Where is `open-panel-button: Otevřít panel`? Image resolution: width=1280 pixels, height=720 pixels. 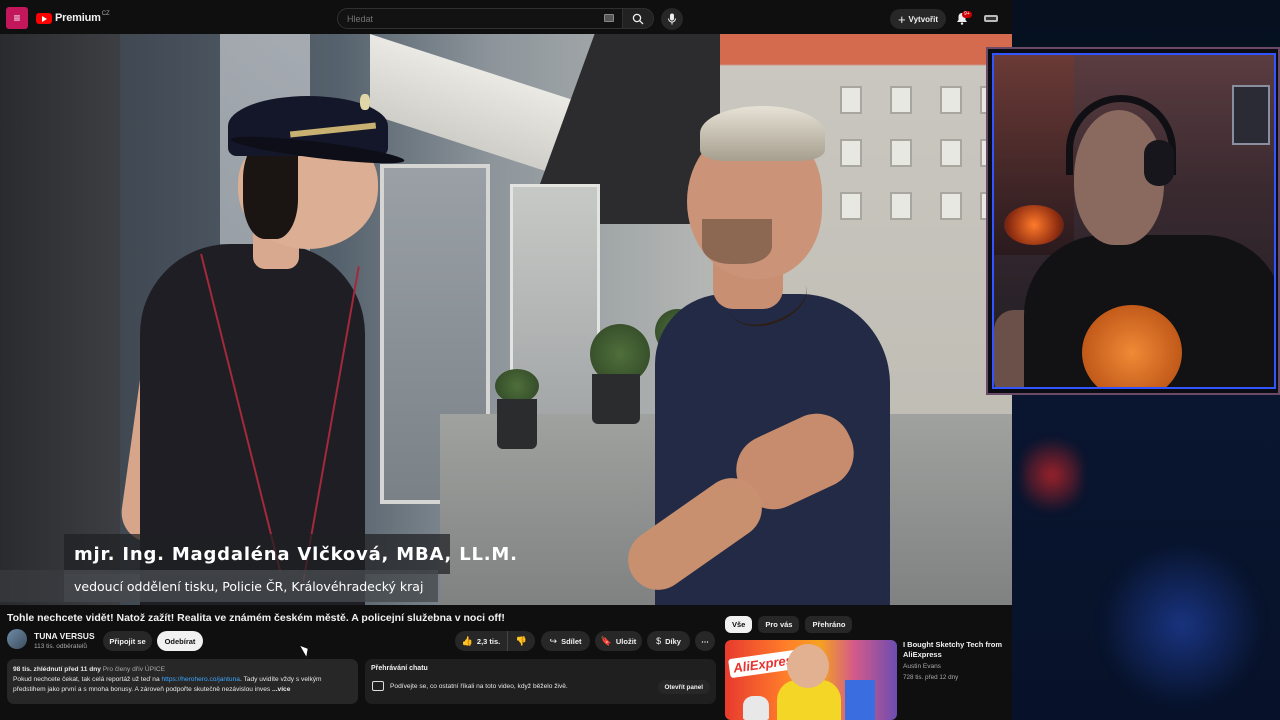
open-panel-button: Otevřít panel is located at coordinates (683, 687).